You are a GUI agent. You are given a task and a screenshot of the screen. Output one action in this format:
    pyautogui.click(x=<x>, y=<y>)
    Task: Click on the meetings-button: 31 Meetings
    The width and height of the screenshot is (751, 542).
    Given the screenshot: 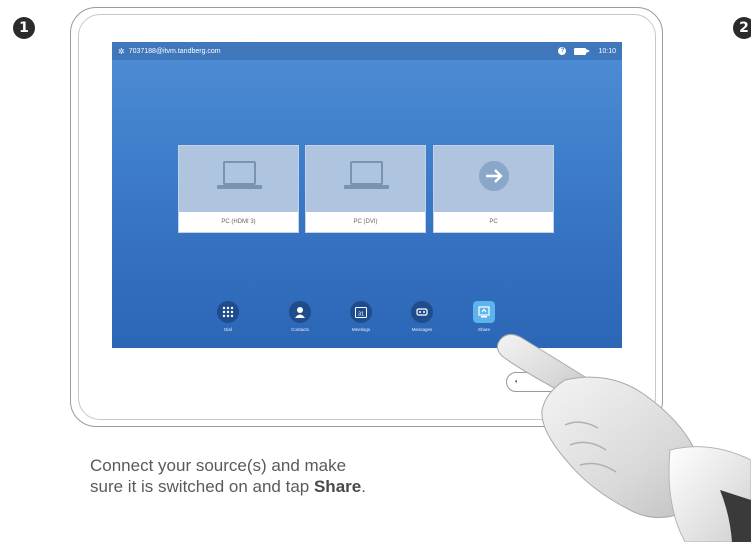 What is the action you would take?
    pyautogui.click(x=361, y=321)
    